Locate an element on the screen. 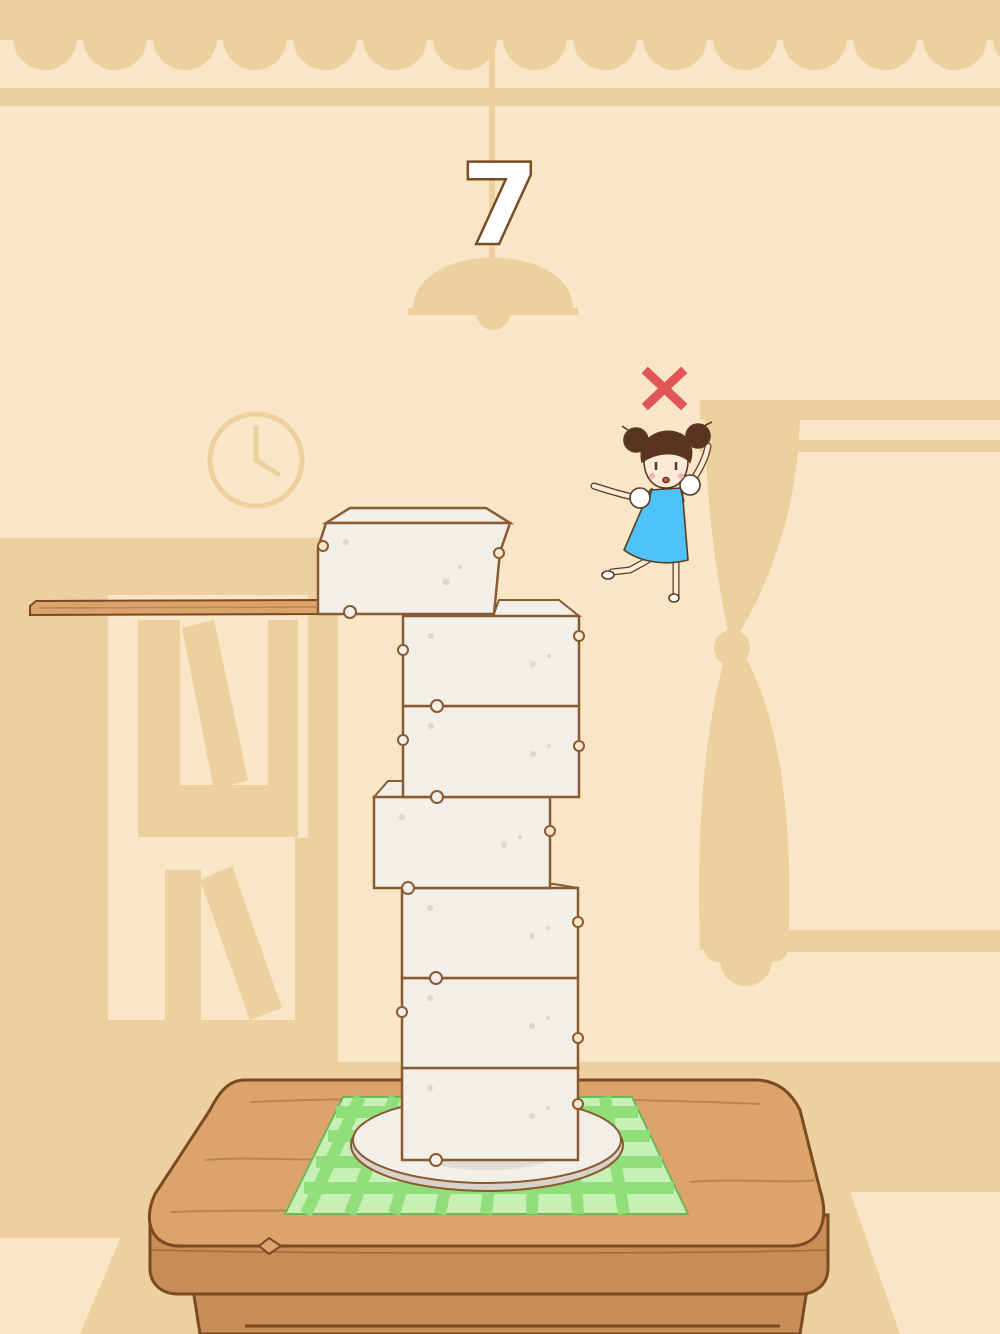 This screenshot has height=1334, width=1000. tofu-stack is located at coordinates (478, 883).